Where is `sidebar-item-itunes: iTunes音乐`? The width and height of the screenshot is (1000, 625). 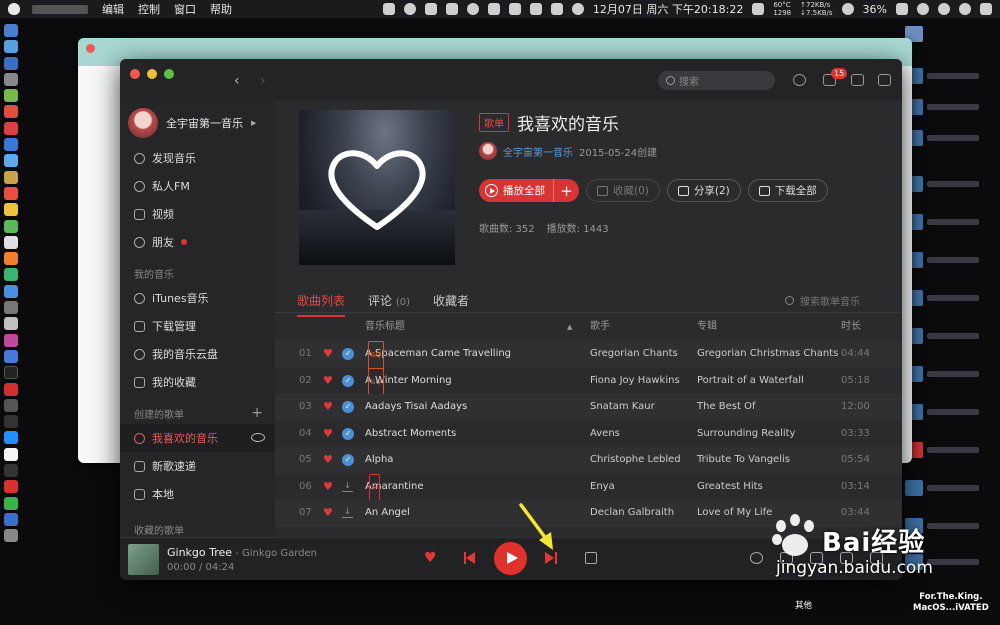 sidebar-item-itunes: iTunes音乐 is located at coordinates (197, 298).